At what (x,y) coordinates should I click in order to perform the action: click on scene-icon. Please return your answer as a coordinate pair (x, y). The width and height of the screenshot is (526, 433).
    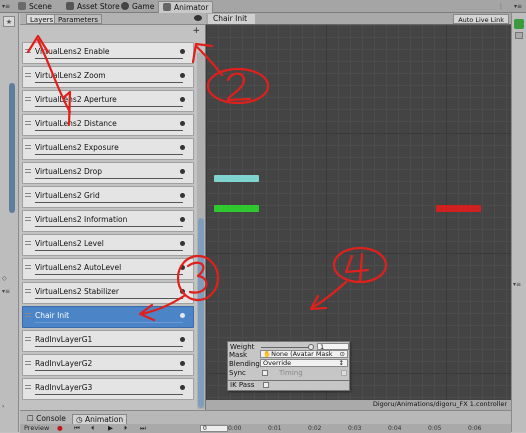
    Looking at the image, I should click on (22, 6).